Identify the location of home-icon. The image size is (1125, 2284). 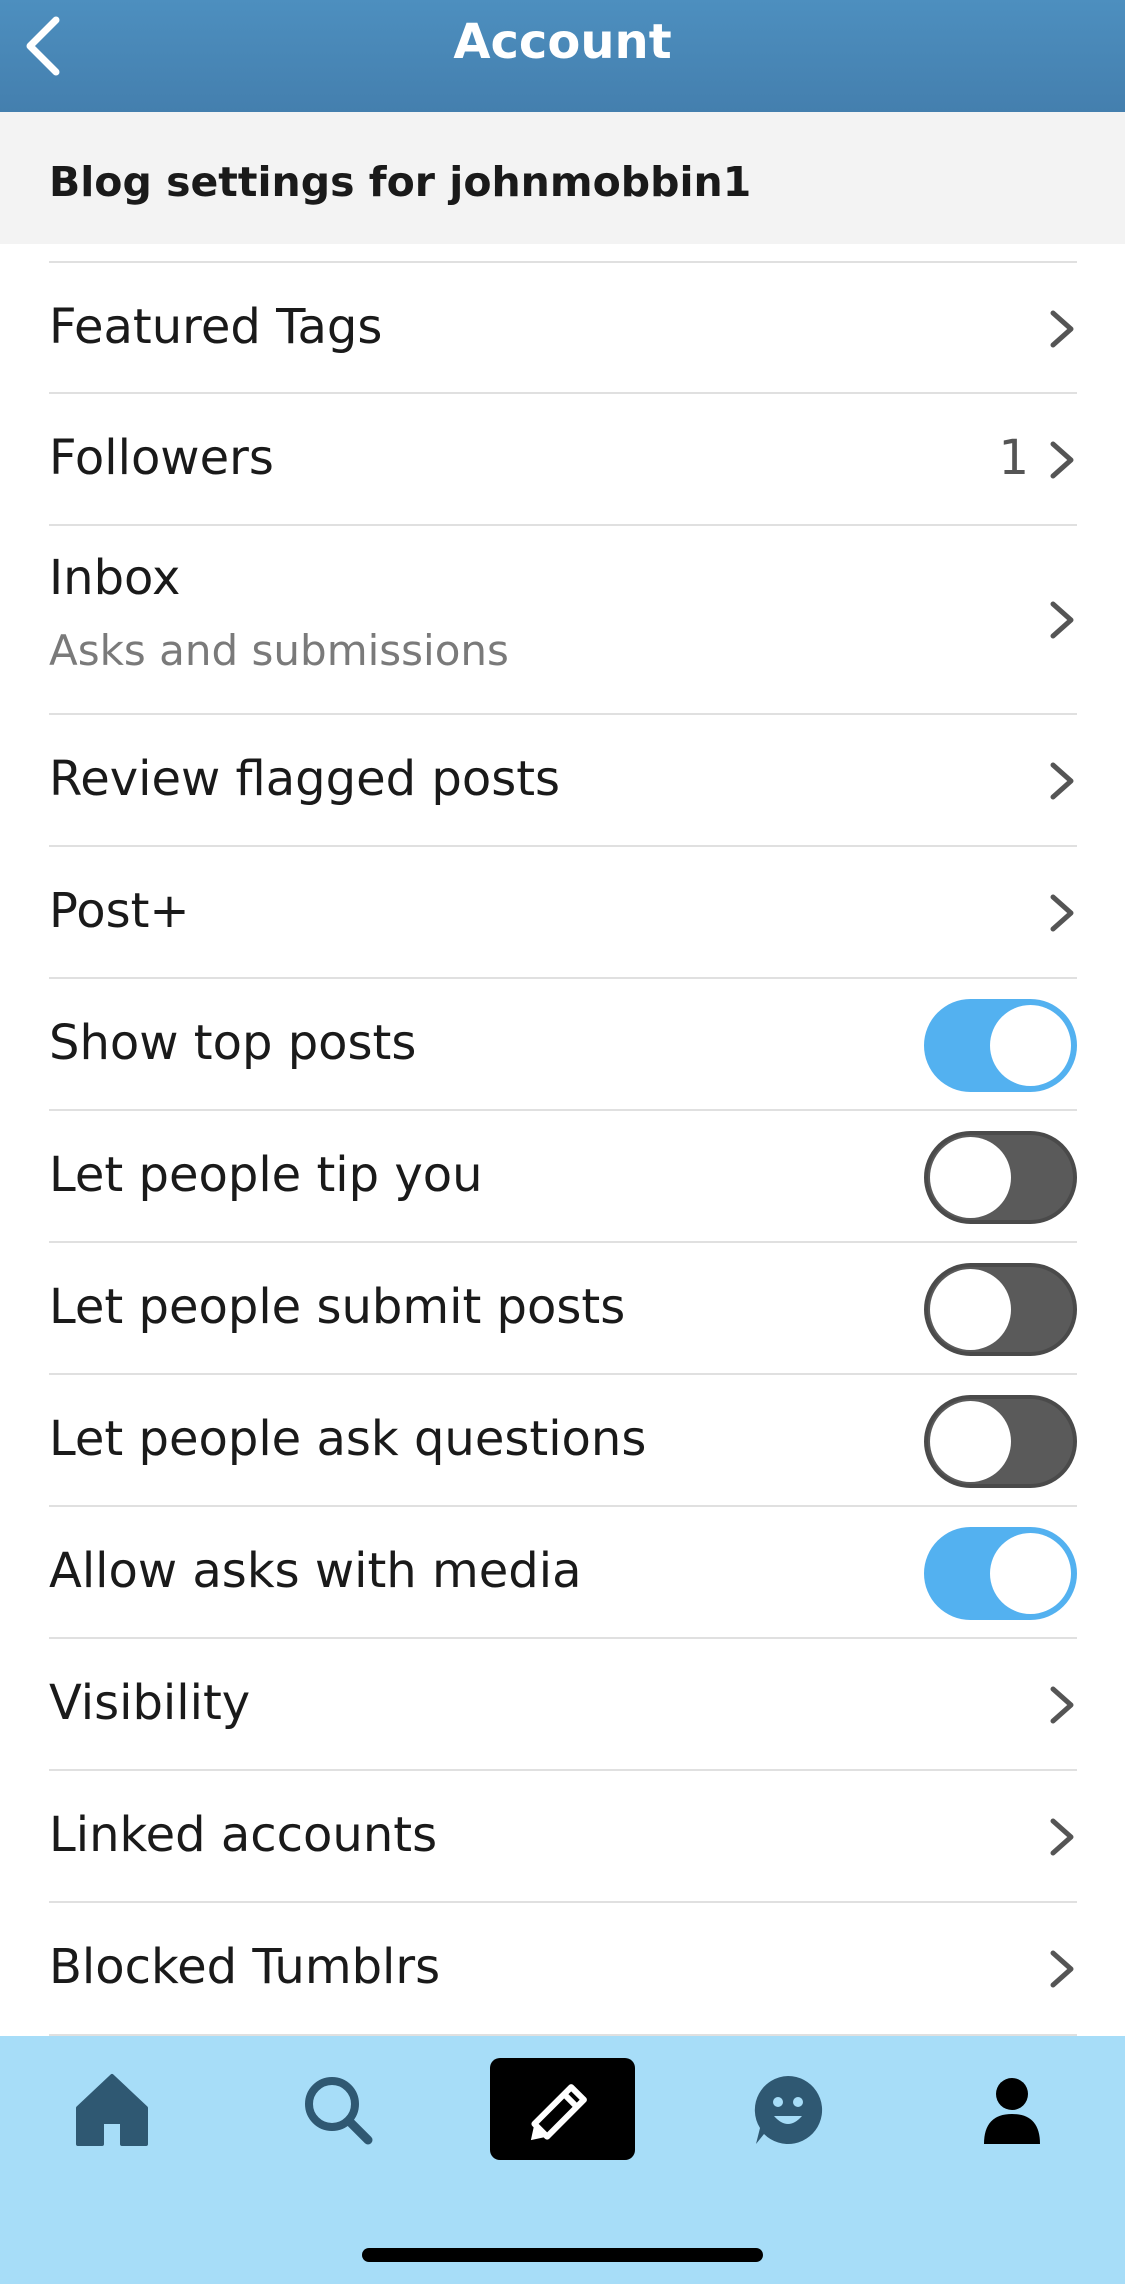
(112, 2110).